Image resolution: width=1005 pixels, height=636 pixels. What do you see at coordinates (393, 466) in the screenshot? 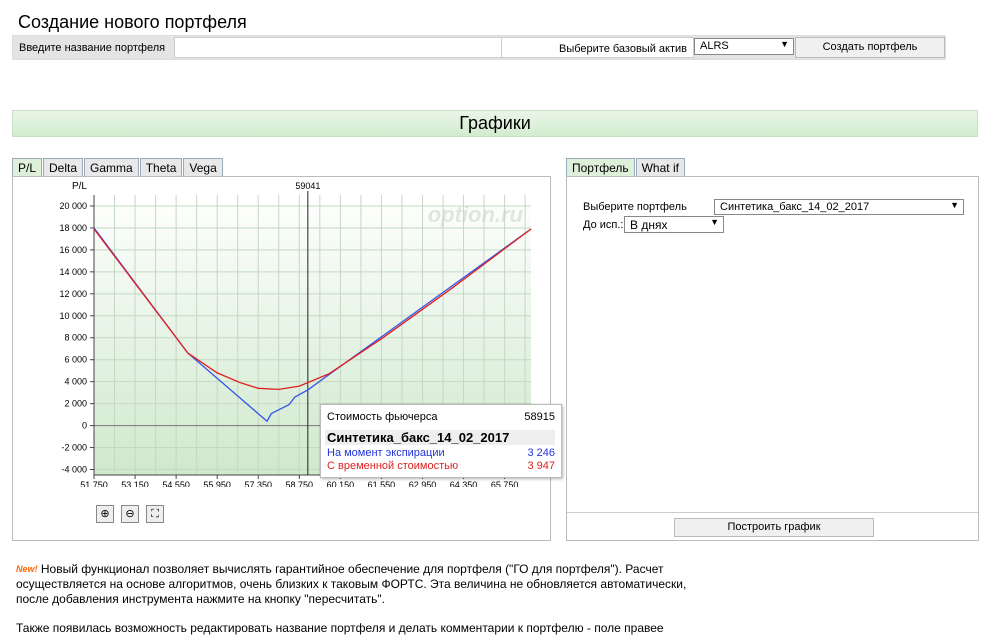
I see `tooltip-time-label: С временной стоимостью` at bounding box center [393, 466].